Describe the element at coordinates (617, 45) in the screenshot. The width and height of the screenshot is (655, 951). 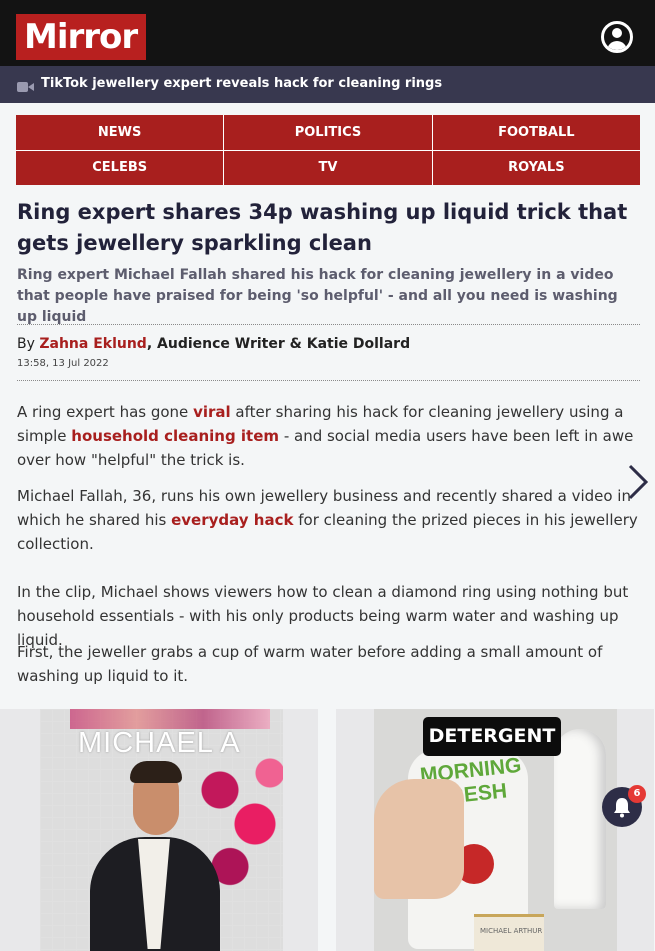
I see `account-icon-torso` at that location.